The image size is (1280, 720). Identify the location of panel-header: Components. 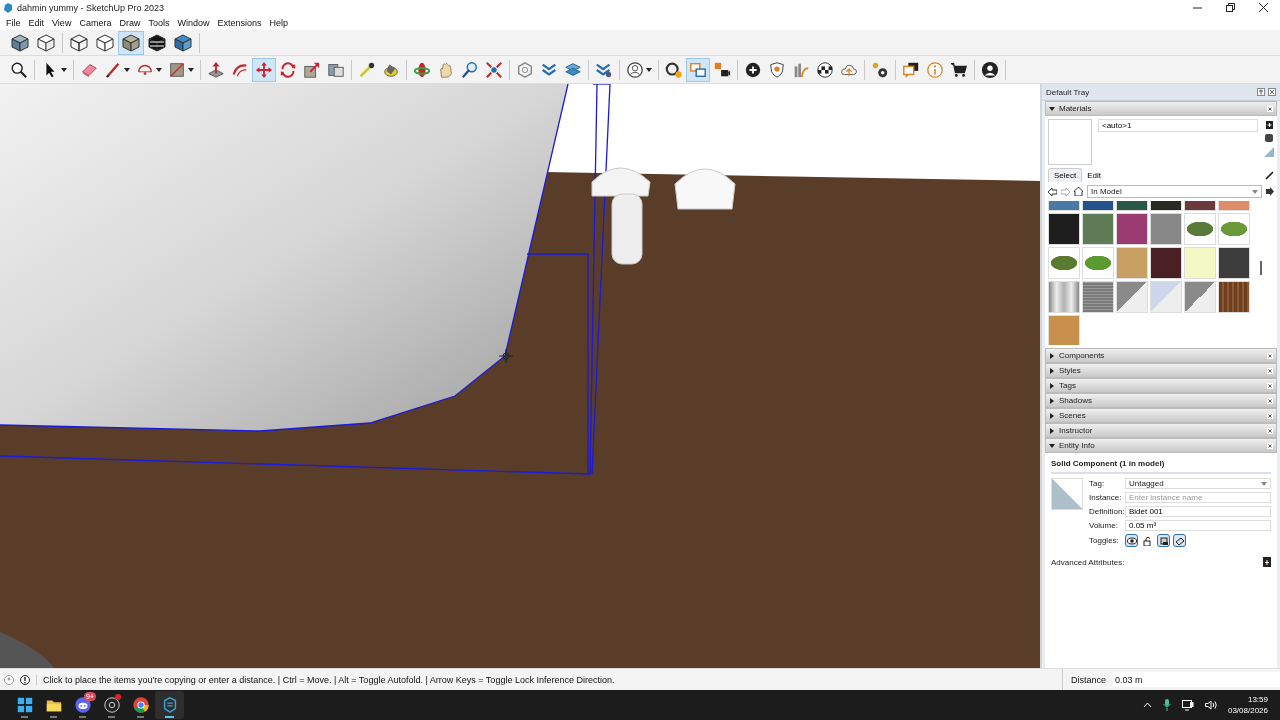
(1161, 355).